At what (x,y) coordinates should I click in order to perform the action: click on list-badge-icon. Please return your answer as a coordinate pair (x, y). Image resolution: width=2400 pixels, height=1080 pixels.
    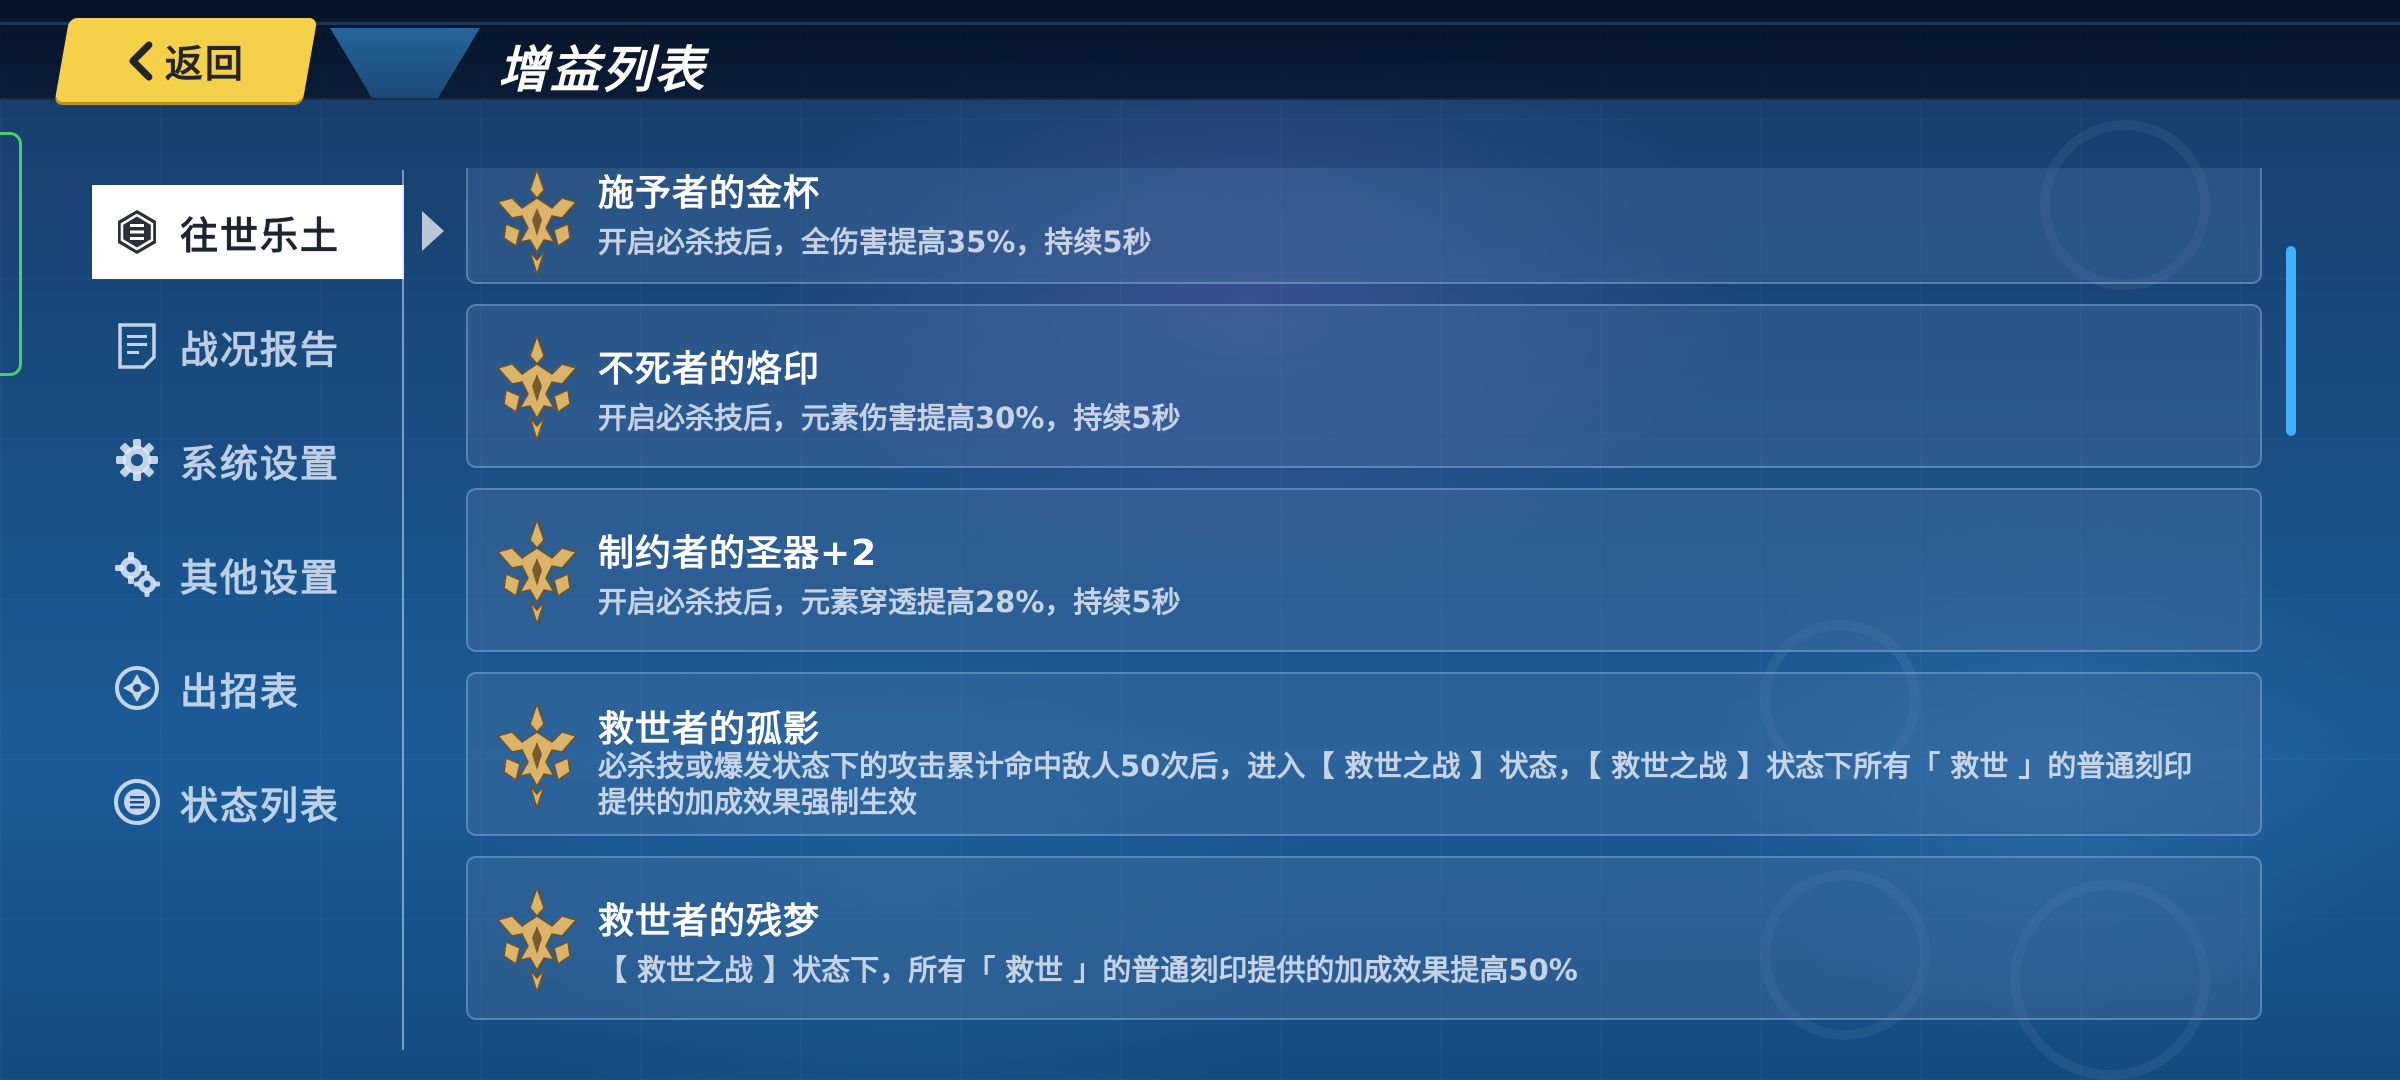
    Looking at the image, I should click on (137, 232).